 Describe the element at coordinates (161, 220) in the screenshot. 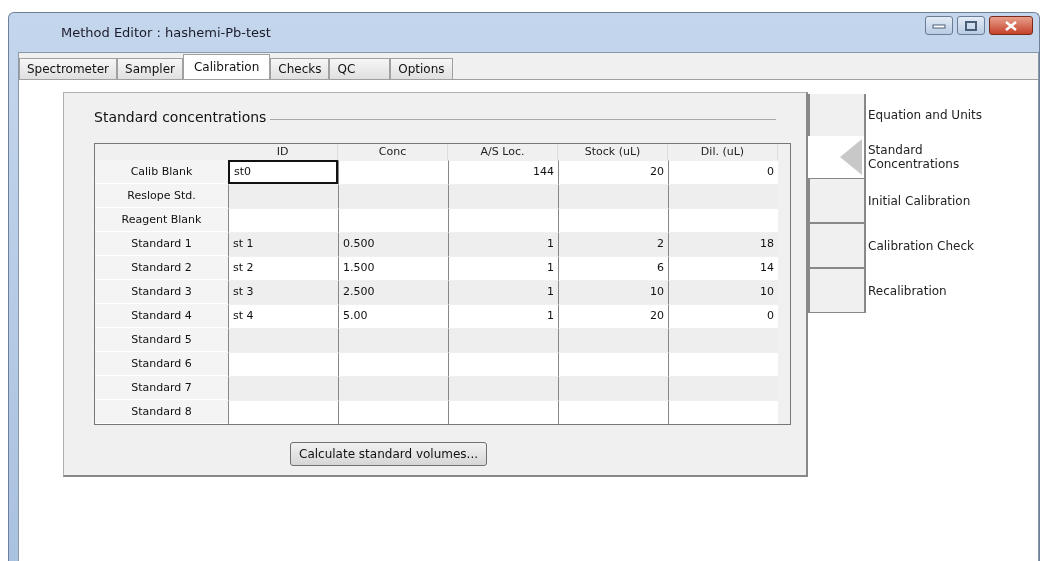

I see `row-header: Reagent Blank` at that location.